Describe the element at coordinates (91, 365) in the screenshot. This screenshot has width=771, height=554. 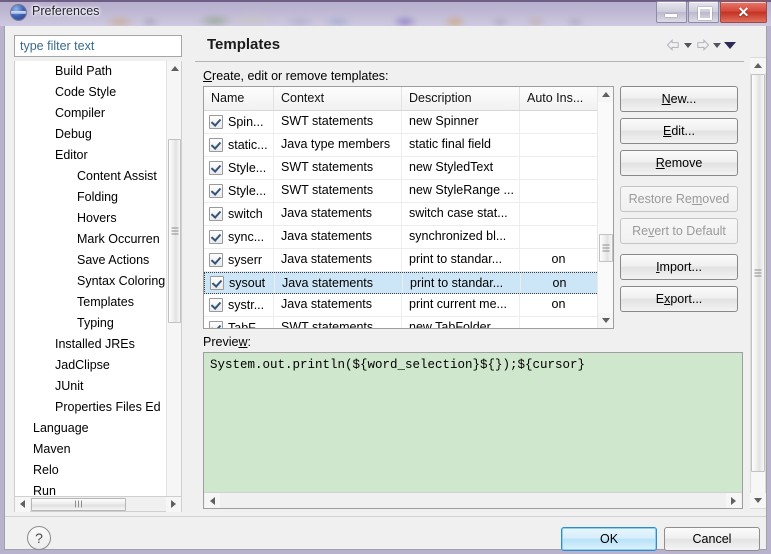
I see `tree-item-jadclipse: JadClipse` at that location.